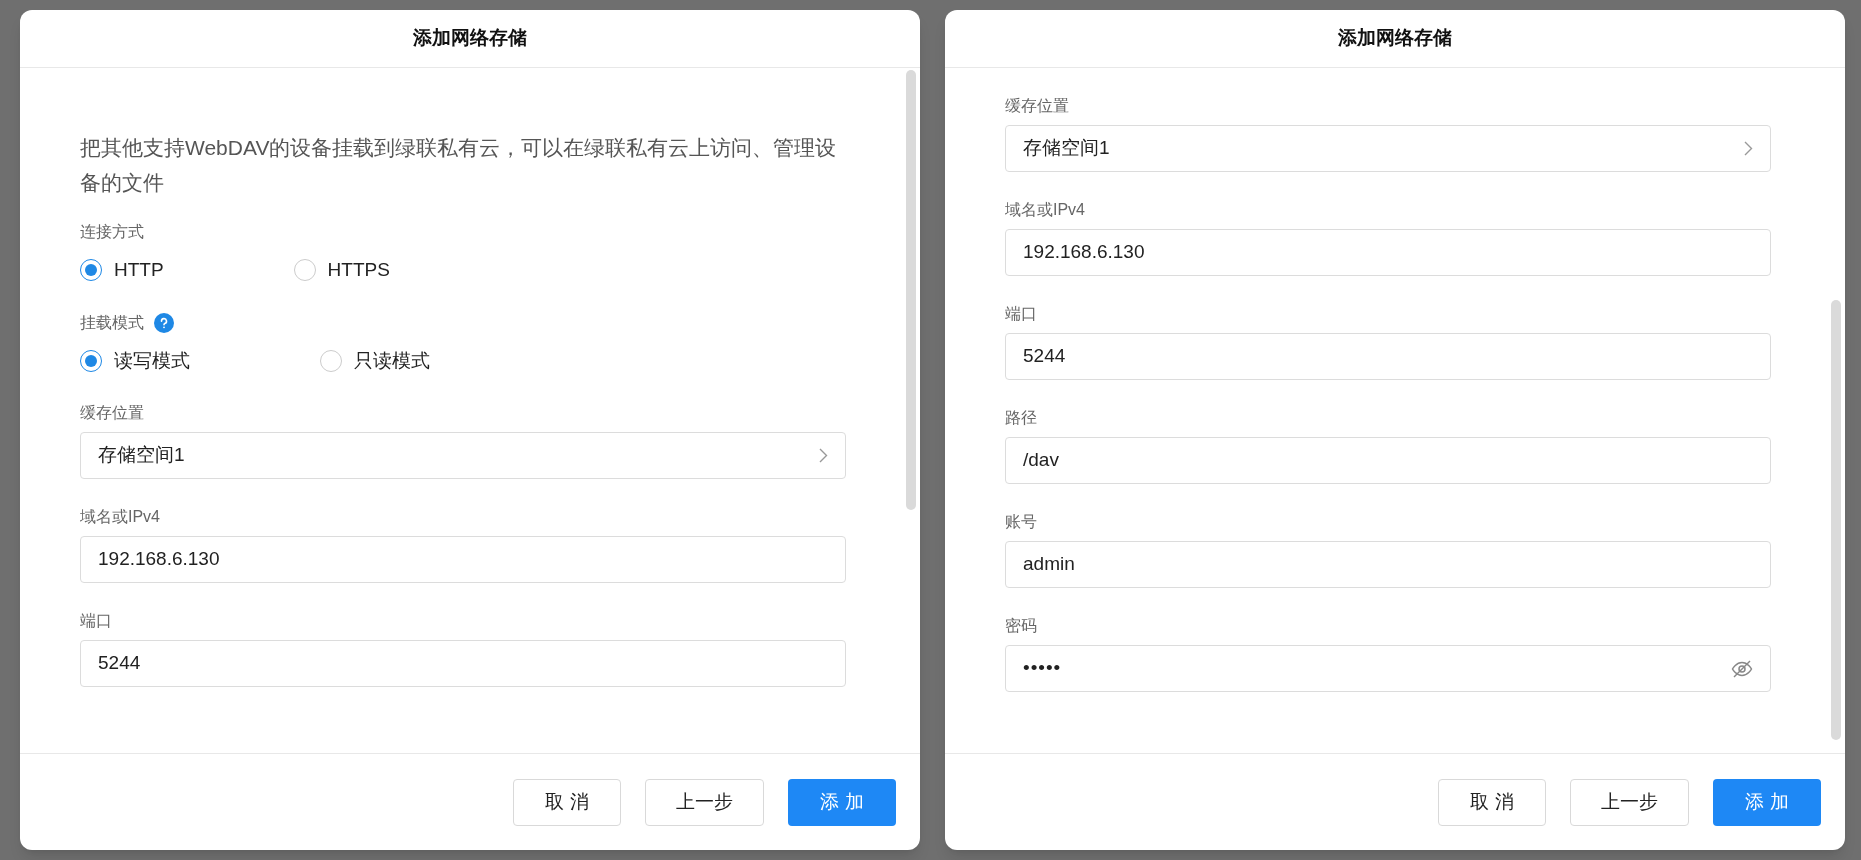  What do you see at coordinates (164, 322) in the screenshot?
I see `help-icon` at bounding box center [164, 322].